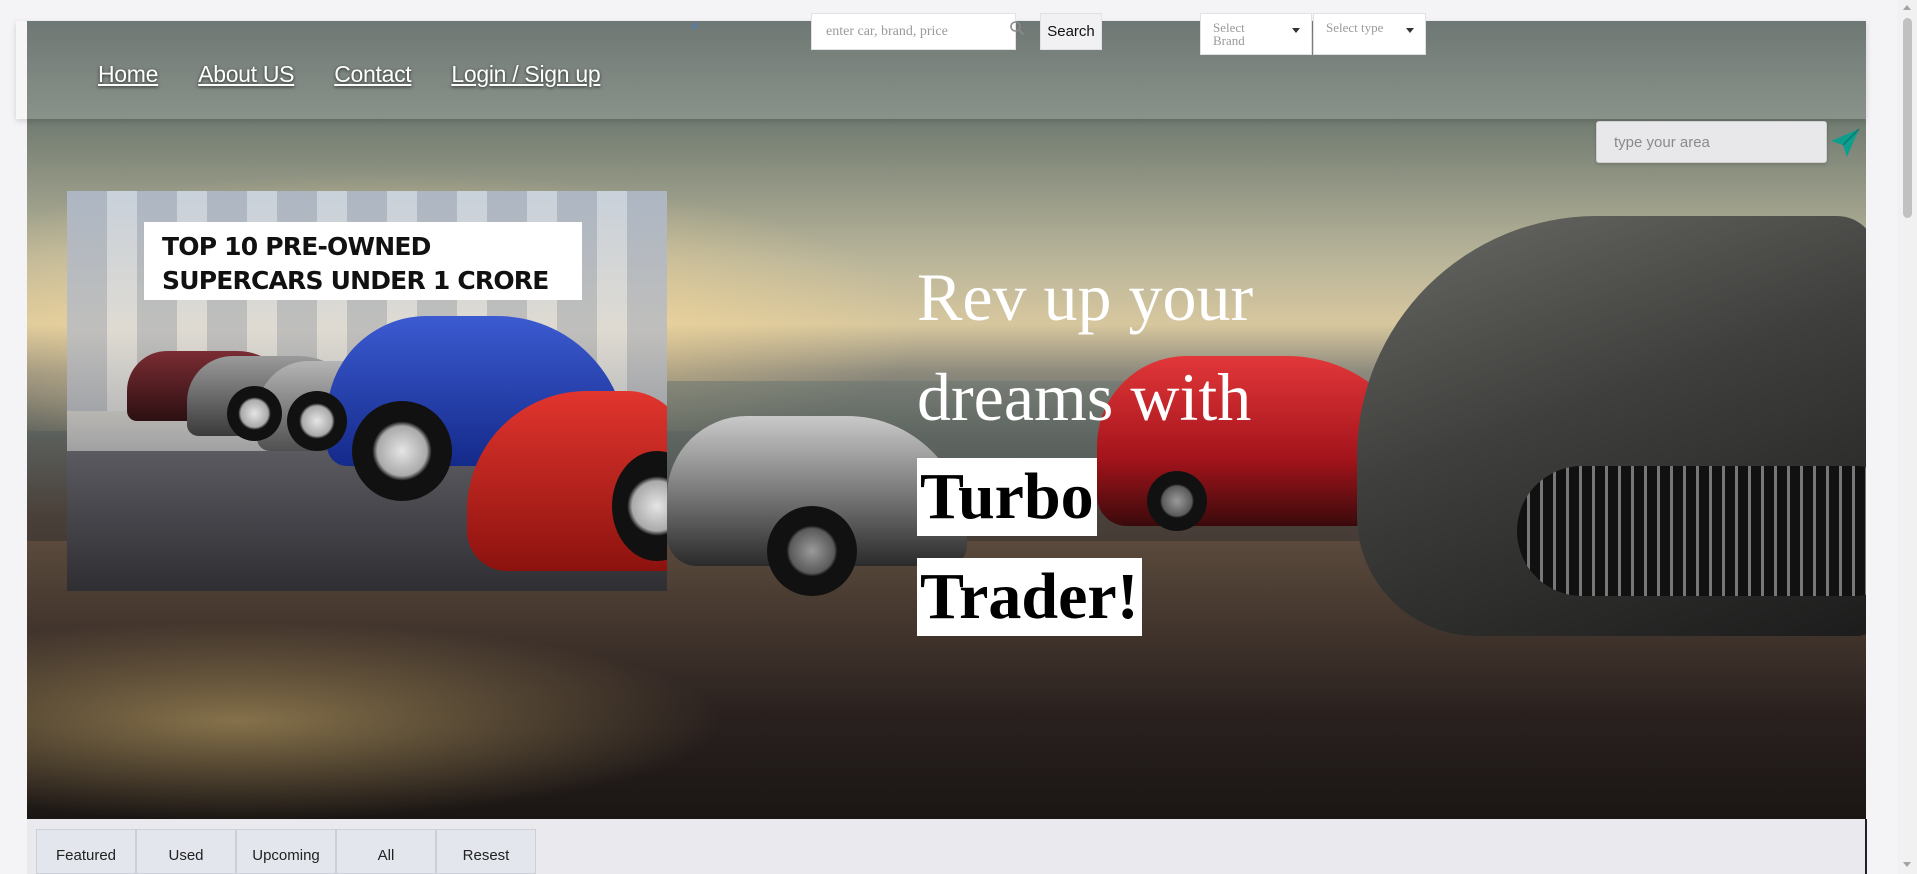 The image size is (1917, 874). Describe the element at coordinates (86, 851) in the screenshot. I see `tab-featured: Featured` at that location.